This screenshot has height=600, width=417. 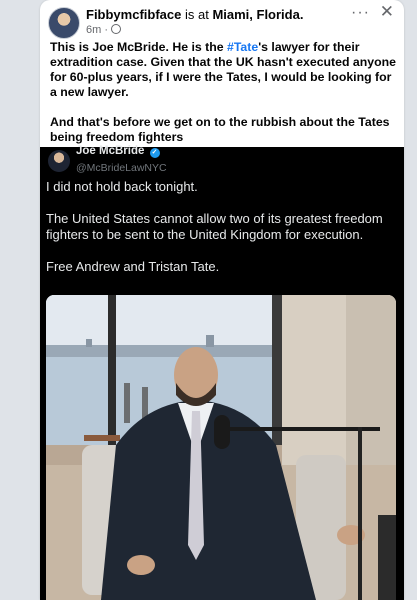 What do you see at coordinates (64, 23) in the screenshot?
I see `author-avatar` at bounding box center [64, 23].